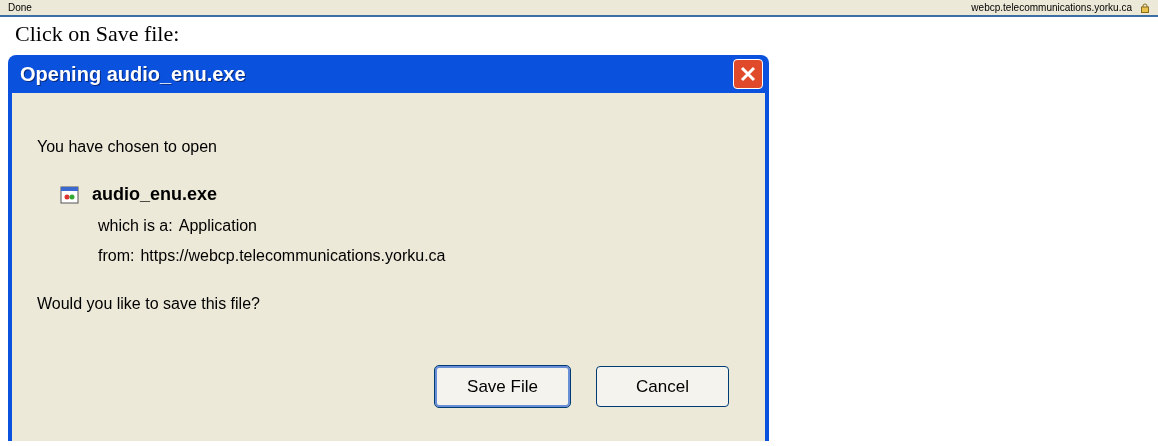 The width and height of the screenshot is (1158, 446). I want to click on file-name: audio_enu.exe, so click(155, 194).